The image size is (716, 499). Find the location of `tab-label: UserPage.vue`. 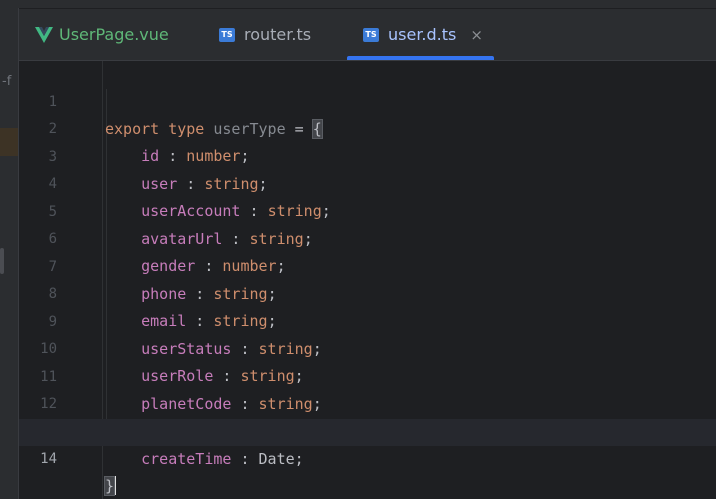

tab-label: UserPage.vue is located at coordinates (114, 34).